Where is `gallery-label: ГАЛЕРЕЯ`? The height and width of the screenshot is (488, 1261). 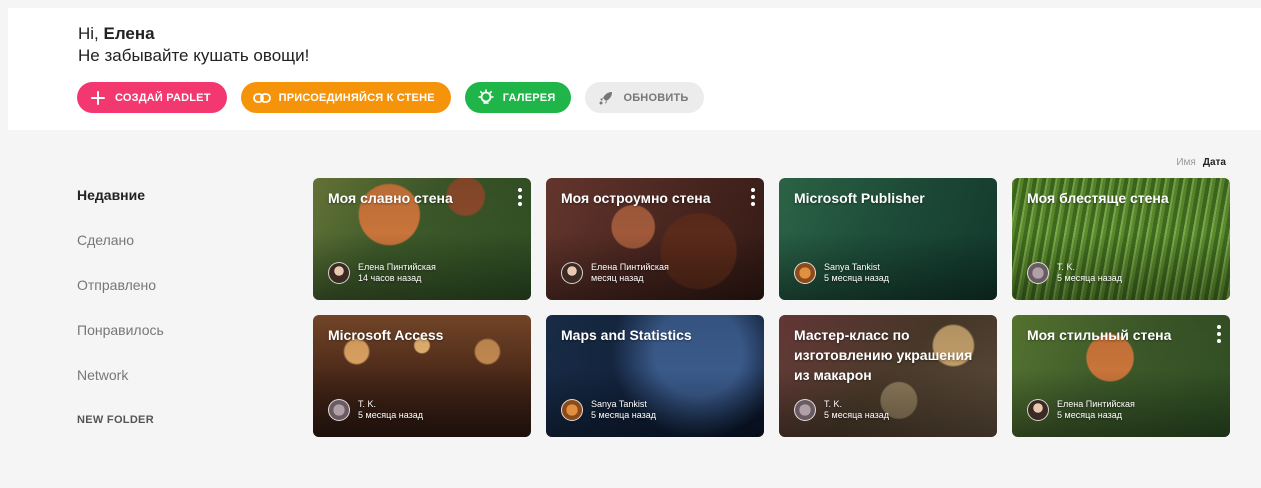
gallery-label: ГАЛЕРЕЯ is located at coordinates (529, 97).